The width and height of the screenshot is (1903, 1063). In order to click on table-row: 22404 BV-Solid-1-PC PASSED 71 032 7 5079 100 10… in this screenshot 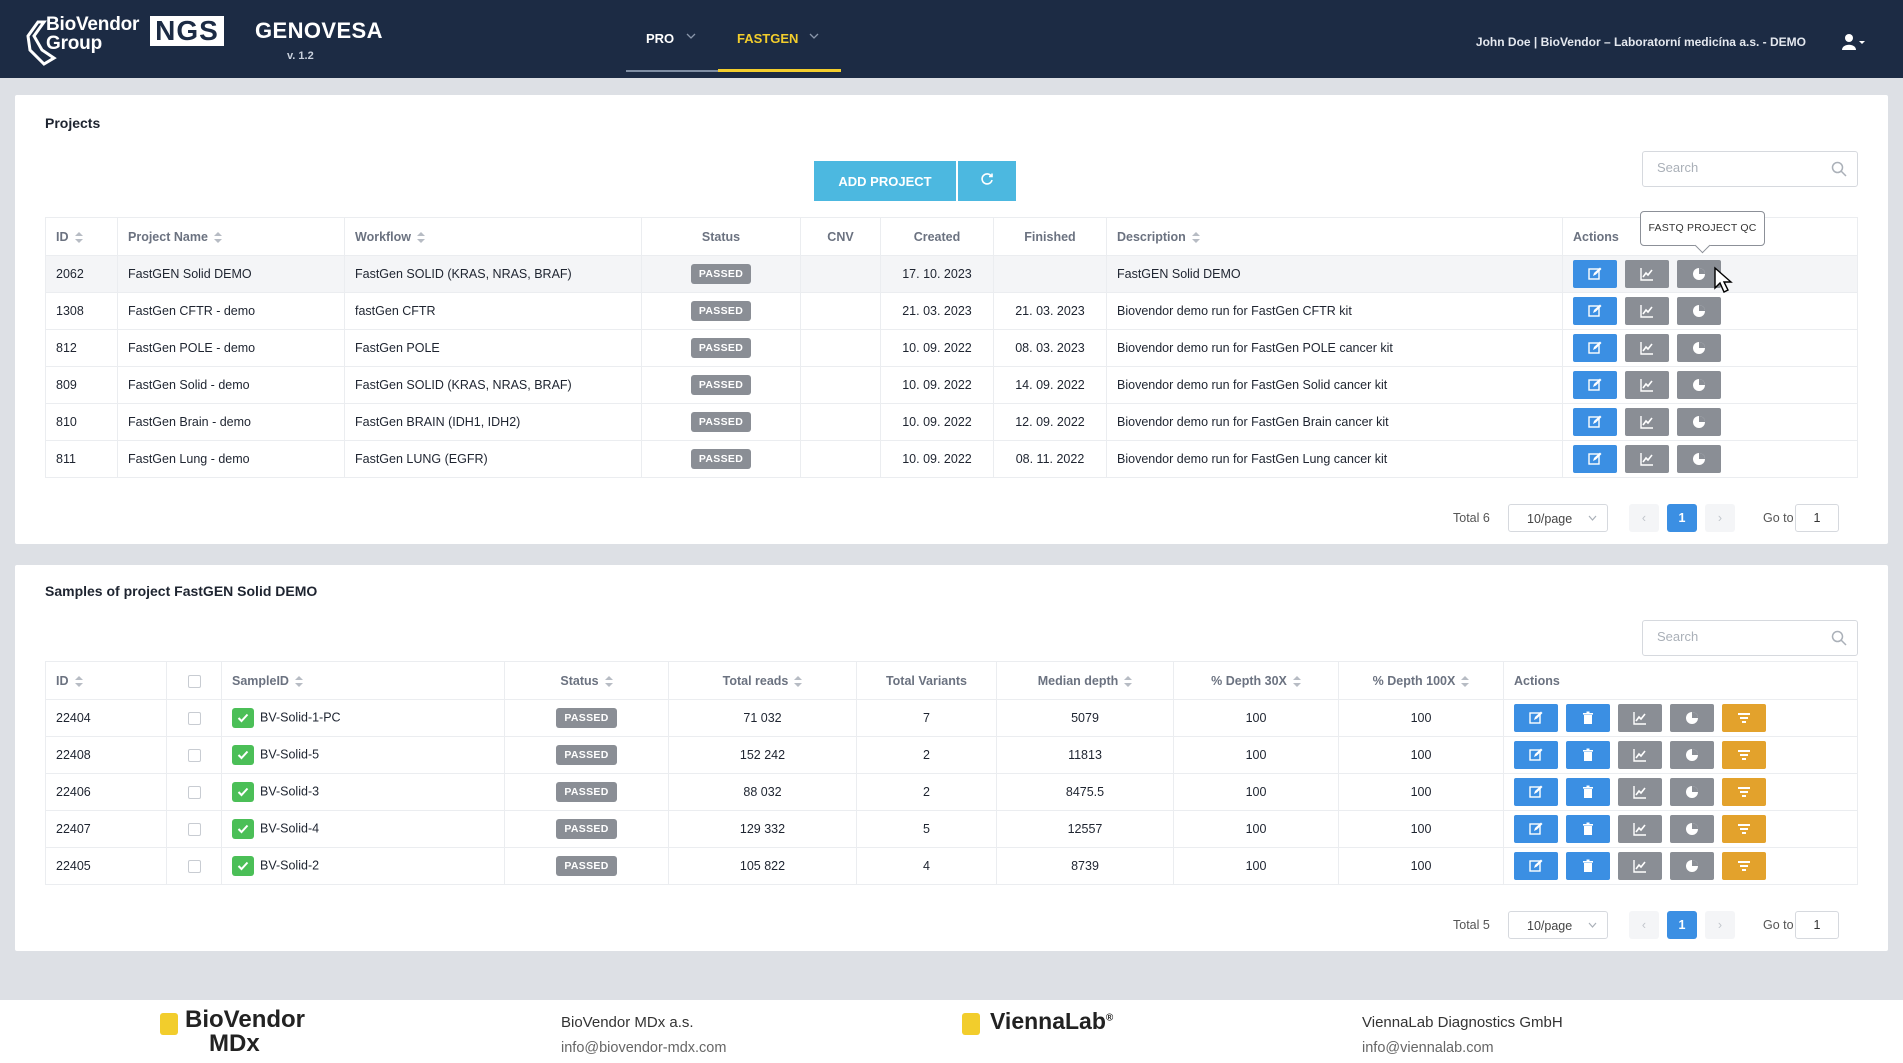, I will do `click(951, 718)`.